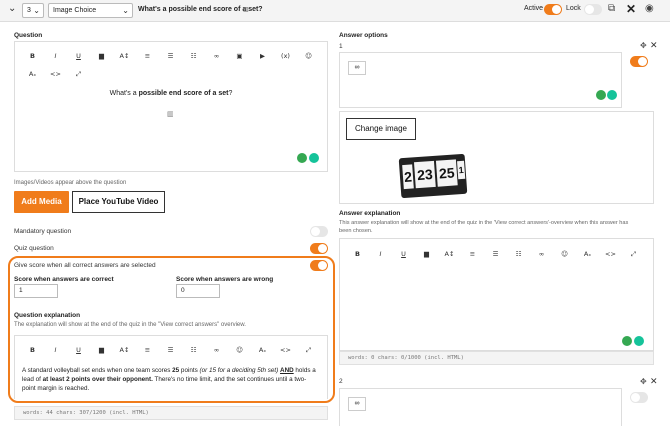 This screenshot has width=670, height=426. Describe the element at coordinates (480, 80) in the screenshot. I see `option-1-text-editor: ∞` at that location.